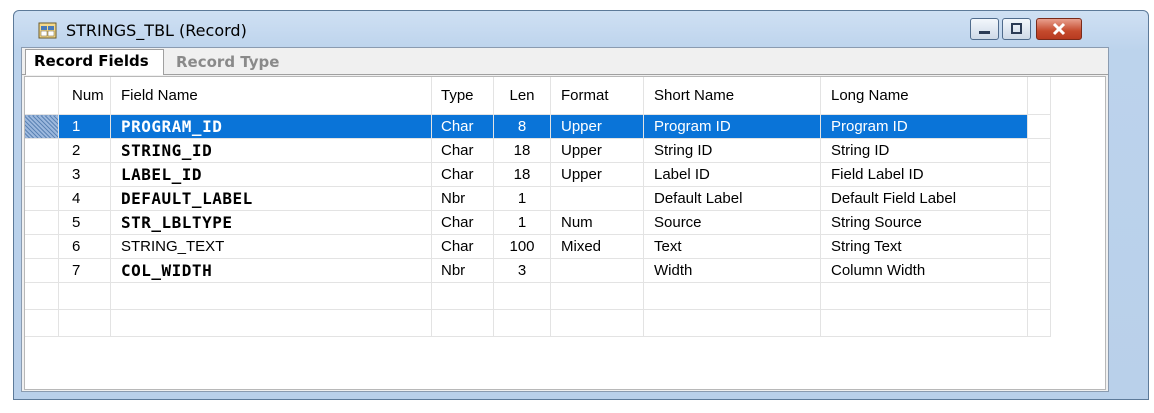 This screenshot has height=413, width=1154. What do you see at coordinates (84, 198) in the screenshot?
I see `cell-num: 4` at bounding box center [84, 198].